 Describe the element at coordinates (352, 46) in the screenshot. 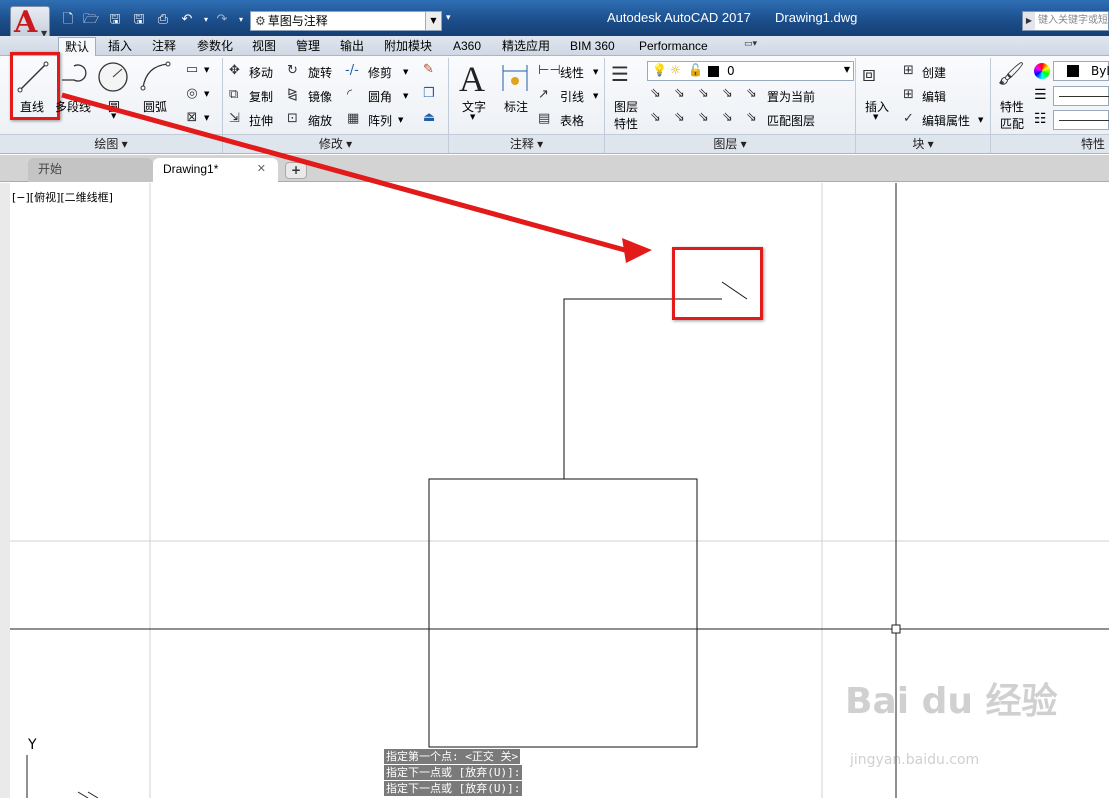

I see `tab-output: 输出` at that location.